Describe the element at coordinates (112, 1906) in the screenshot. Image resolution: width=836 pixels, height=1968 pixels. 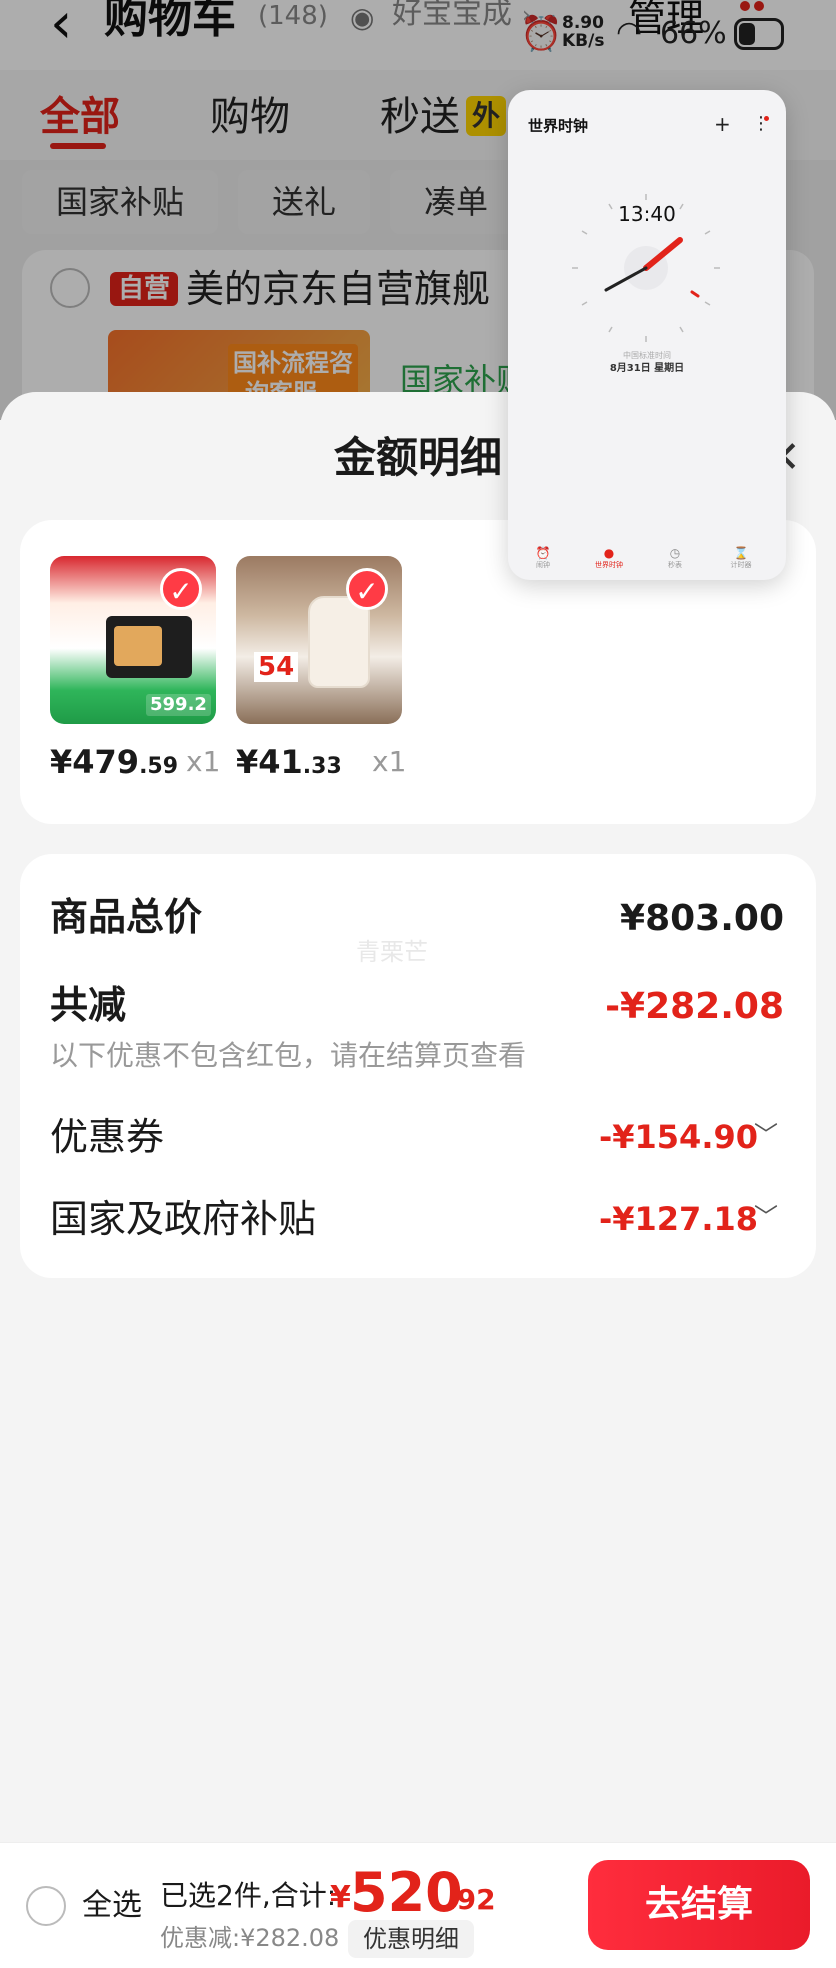
I see `select-all-label: 全选` at that location.